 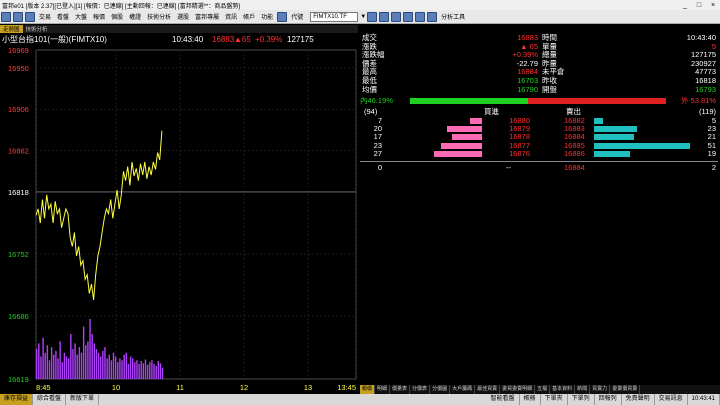 What do you see at coordinates (699, 5) in the screenshot?
I see `maximize-button: □` at bounding box center [699, 5].